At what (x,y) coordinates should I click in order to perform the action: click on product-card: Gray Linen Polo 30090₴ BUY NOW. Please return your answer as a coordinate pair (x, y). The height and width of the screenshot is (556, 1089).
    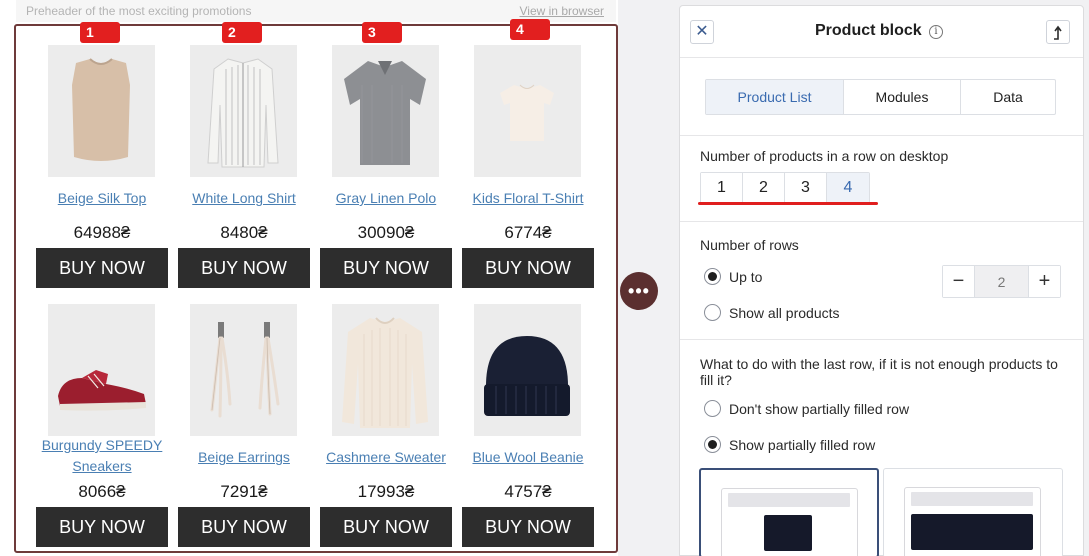
    Looking at the image, I should click on (386, 169).